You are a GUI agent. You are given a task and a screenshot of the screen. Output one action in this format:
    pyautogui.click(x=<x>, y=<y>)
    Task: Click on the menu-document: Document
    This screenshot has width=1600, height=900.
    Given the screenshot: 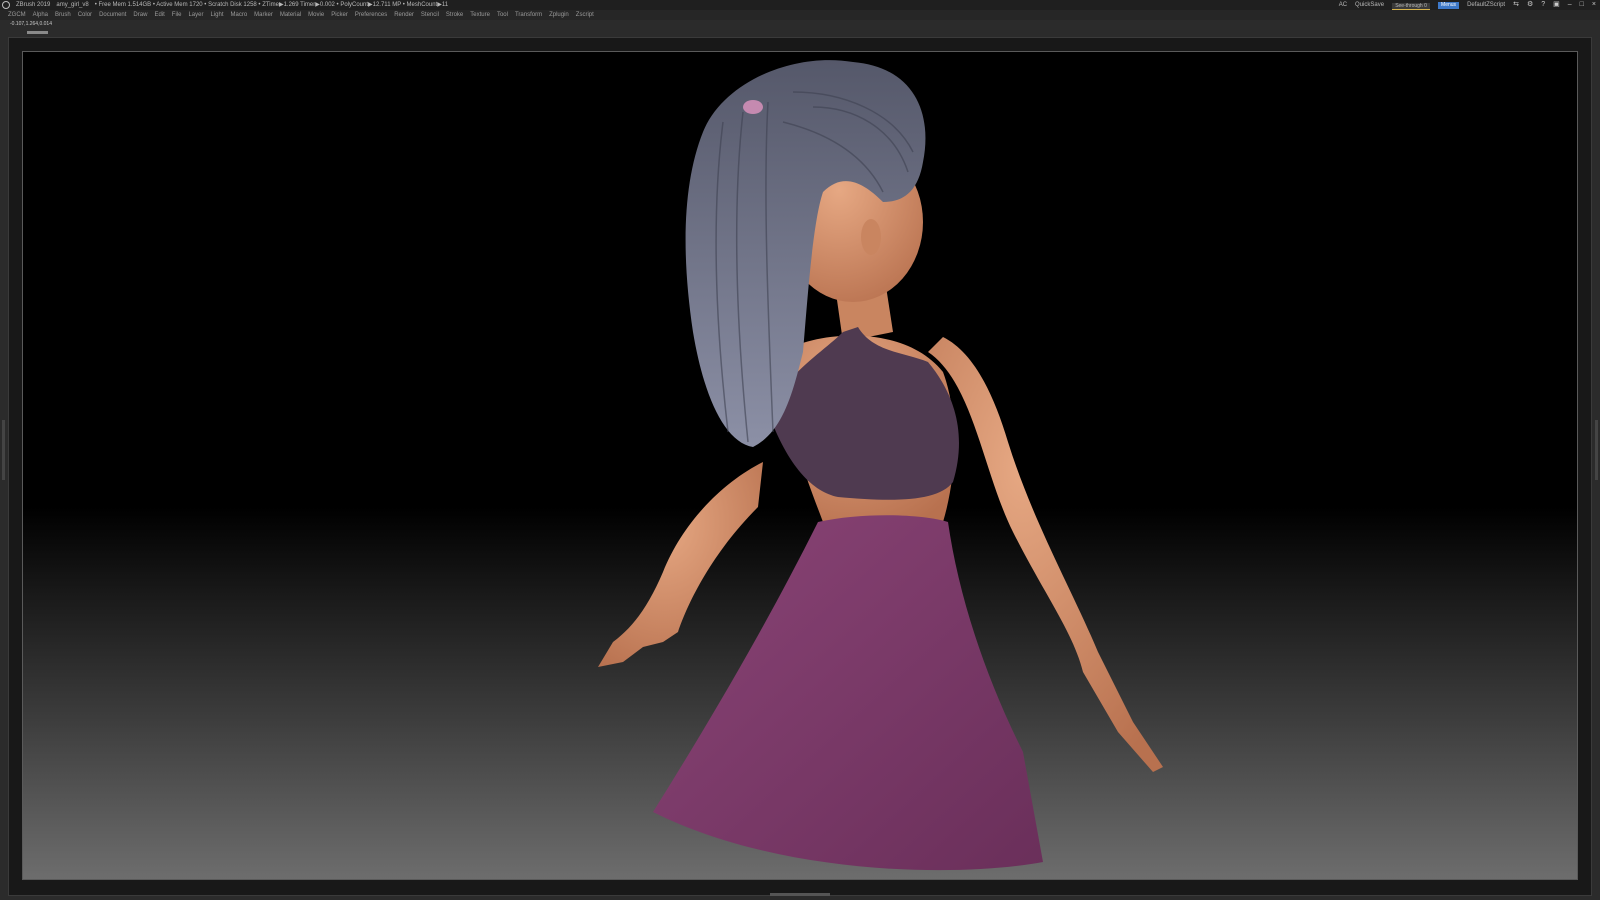 What is the action you would take?
    pyautogui.click(x=112, y=15)
    